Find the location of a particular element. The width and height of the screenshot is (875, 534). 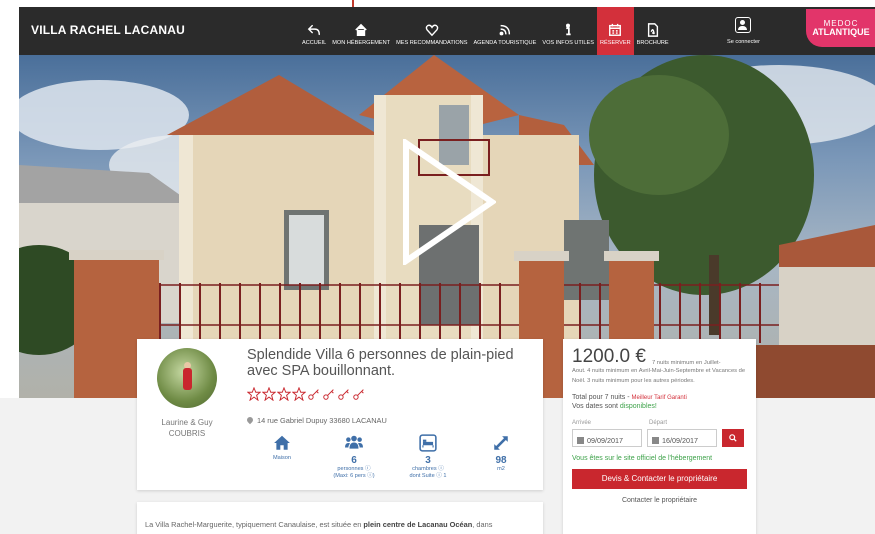

feature-rooms-line1: chambres ⓘ is located at coordinates (428, 469).